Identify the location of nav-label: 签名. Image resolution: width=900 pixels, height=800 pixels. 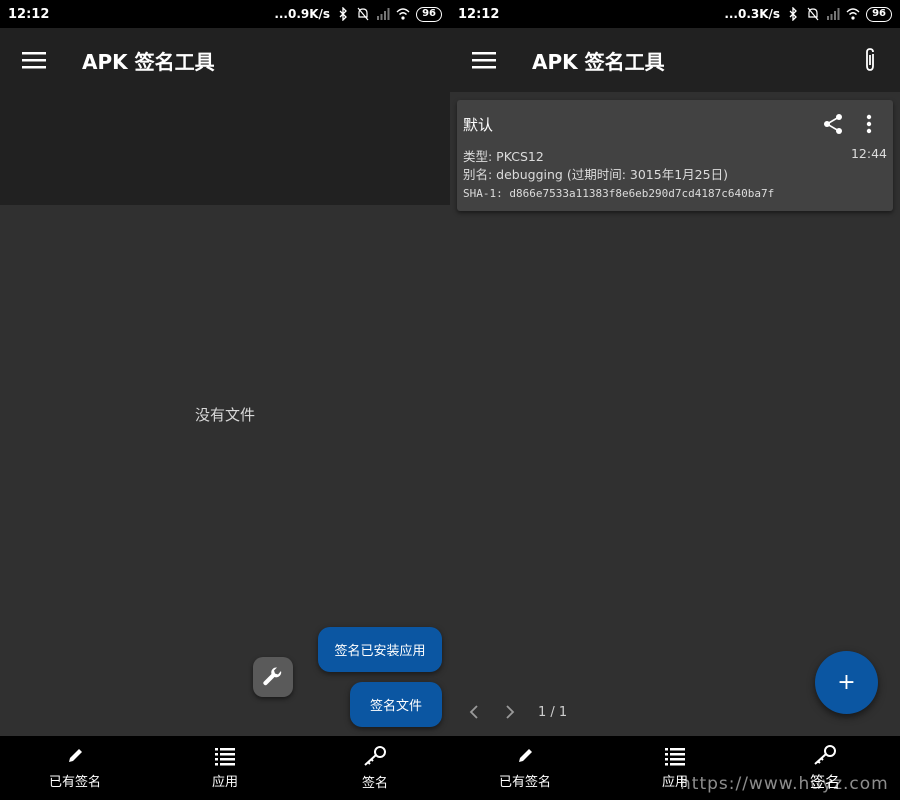
(374, 783).